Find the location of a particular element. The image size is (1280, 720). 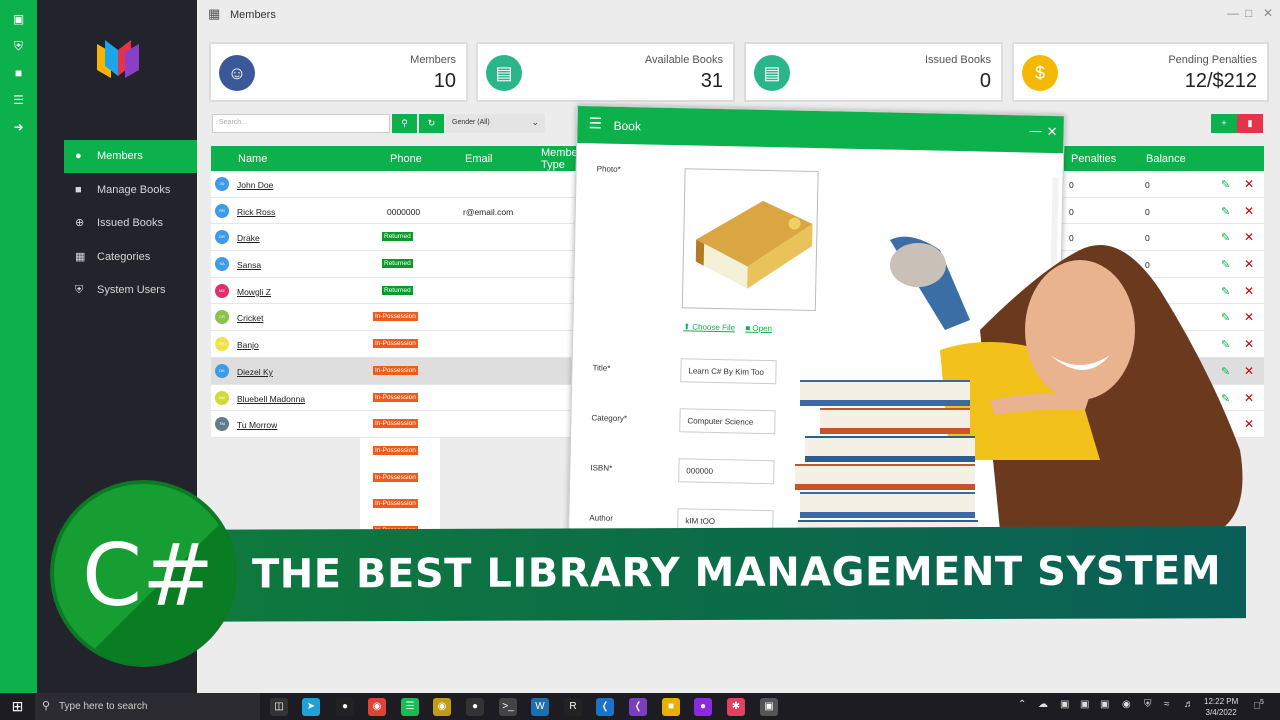

wifi-icon: ≈ is located at coordinates (1167, 704).